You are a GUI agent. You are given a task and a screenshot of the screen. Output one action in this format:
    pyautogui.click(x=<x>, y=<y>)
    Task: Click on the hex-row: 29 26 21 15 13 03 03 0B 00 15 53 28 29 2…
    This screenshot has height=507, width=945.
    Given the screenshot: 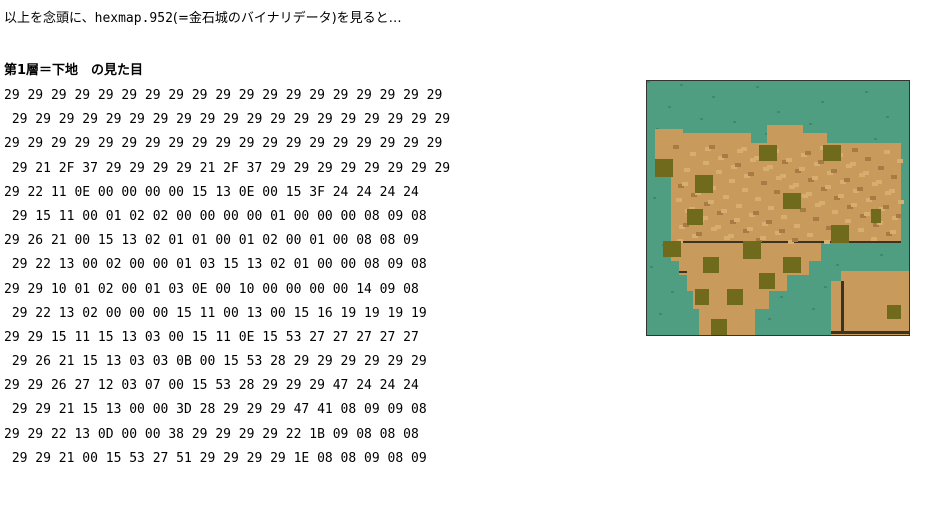 What is the action you would take?
    pyautogui.click(x=215, y=362)
    